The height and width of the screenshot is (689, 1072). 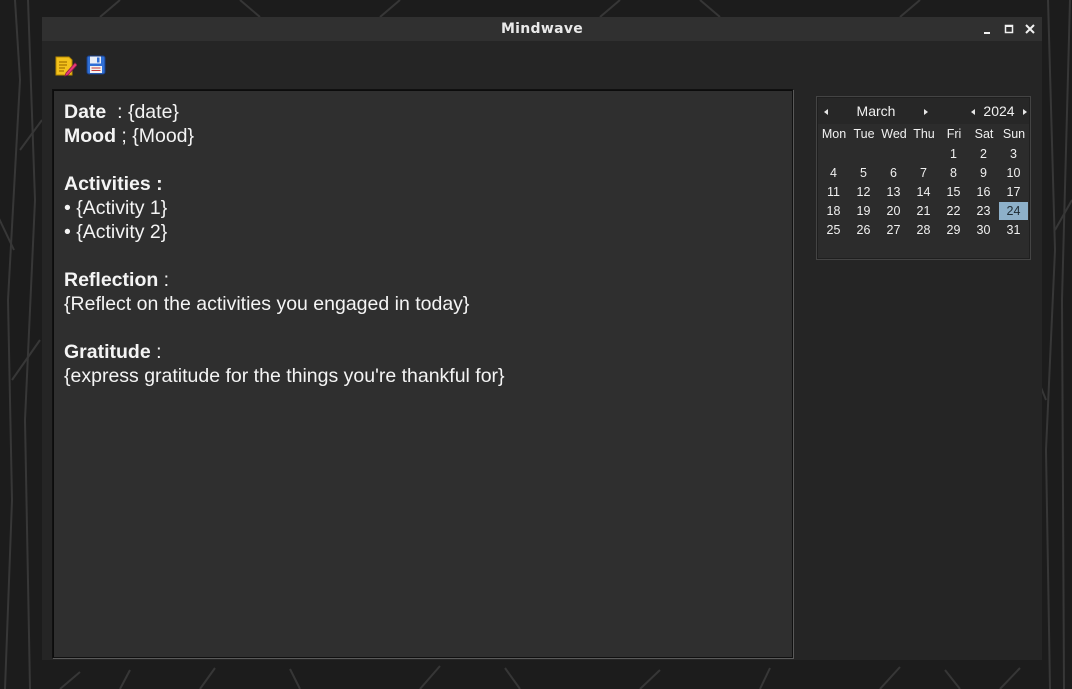 I want to click on calendar-day: 30, so click(x=983, y=230).